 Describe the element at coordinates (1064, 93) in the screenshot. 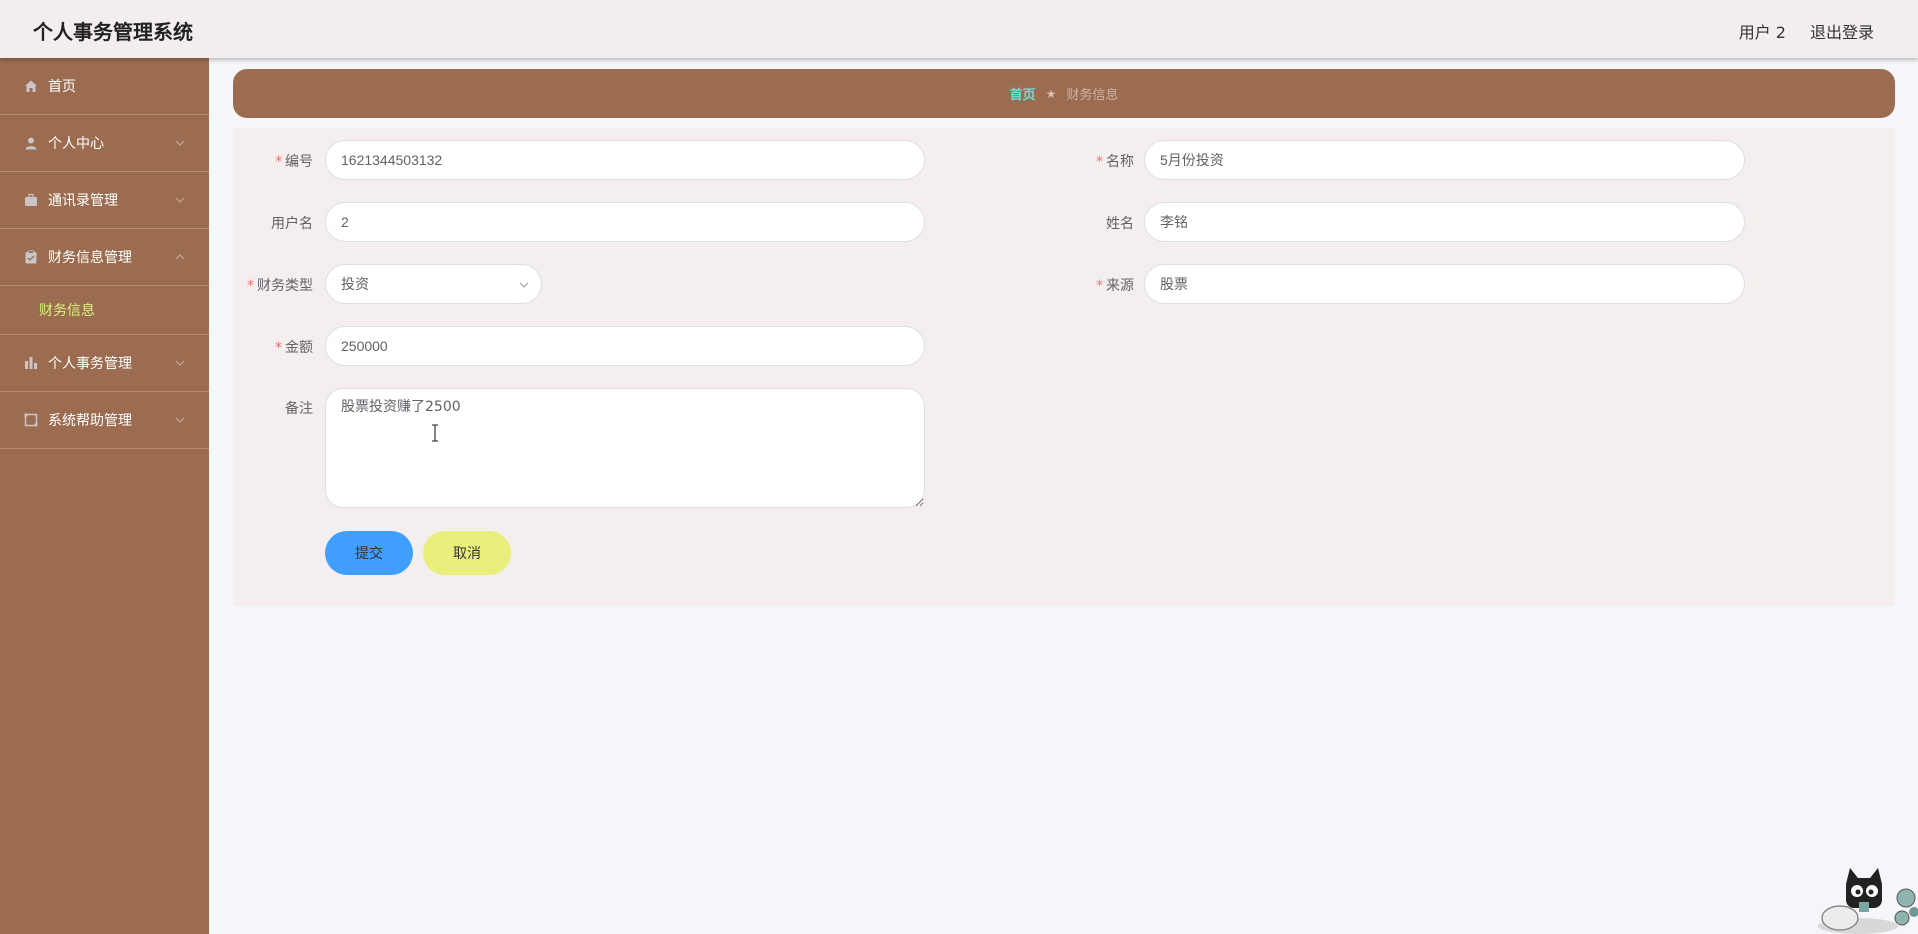

I see `breadcrumb: 首页 ★ 财务信息` at that location.